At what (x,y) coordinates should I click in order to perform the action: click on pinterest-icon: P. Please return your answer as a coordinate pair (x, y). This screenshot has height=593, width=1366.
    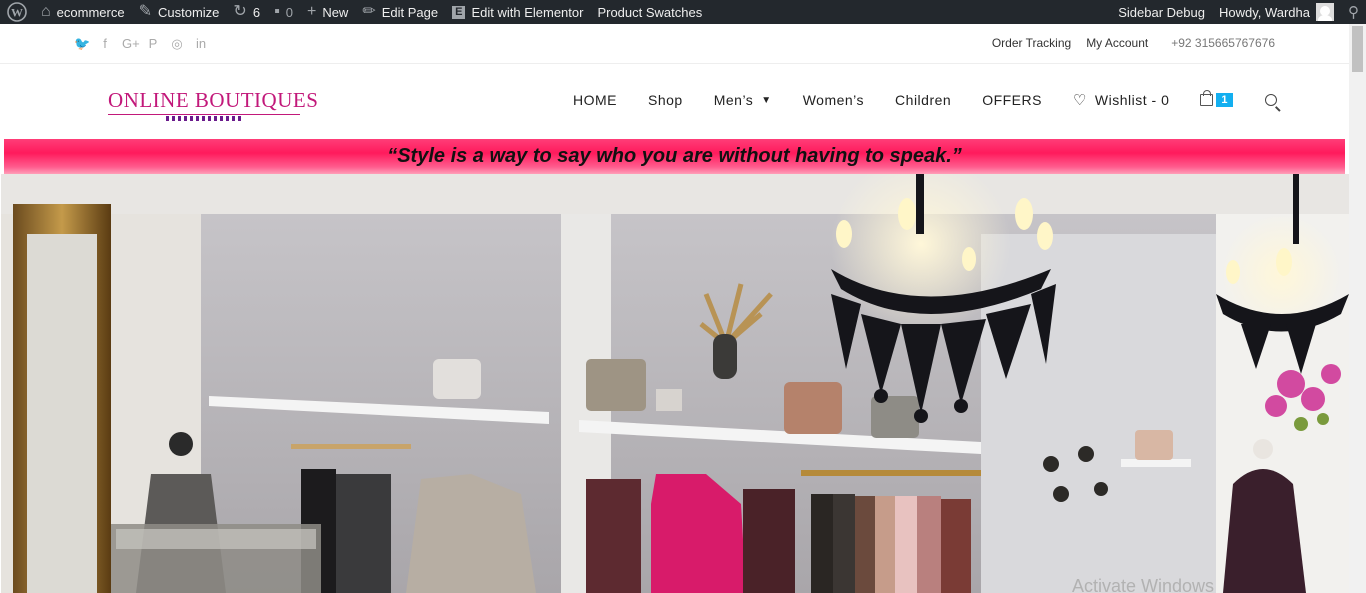
    Looking at the image, I should click on (153, 44).